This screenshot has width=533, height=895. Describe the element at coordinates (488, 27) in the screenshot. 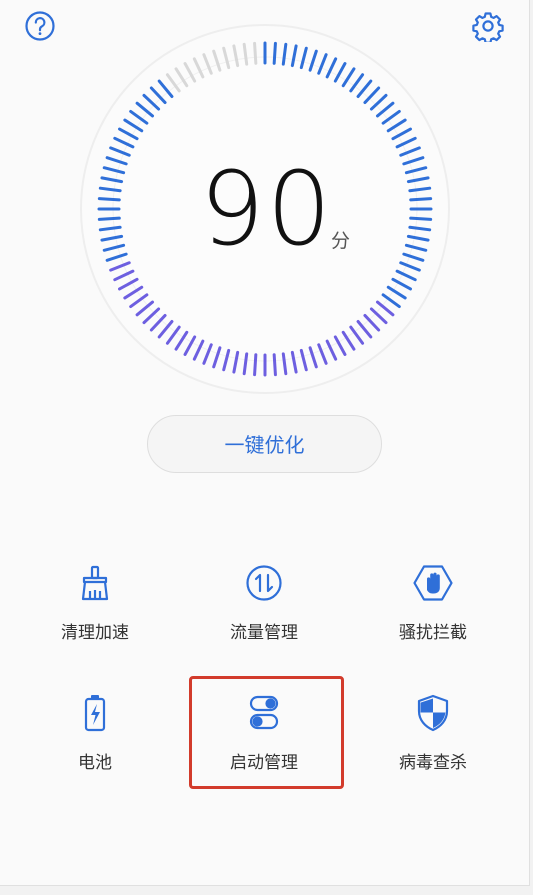

I see `gear-icon` at that location.